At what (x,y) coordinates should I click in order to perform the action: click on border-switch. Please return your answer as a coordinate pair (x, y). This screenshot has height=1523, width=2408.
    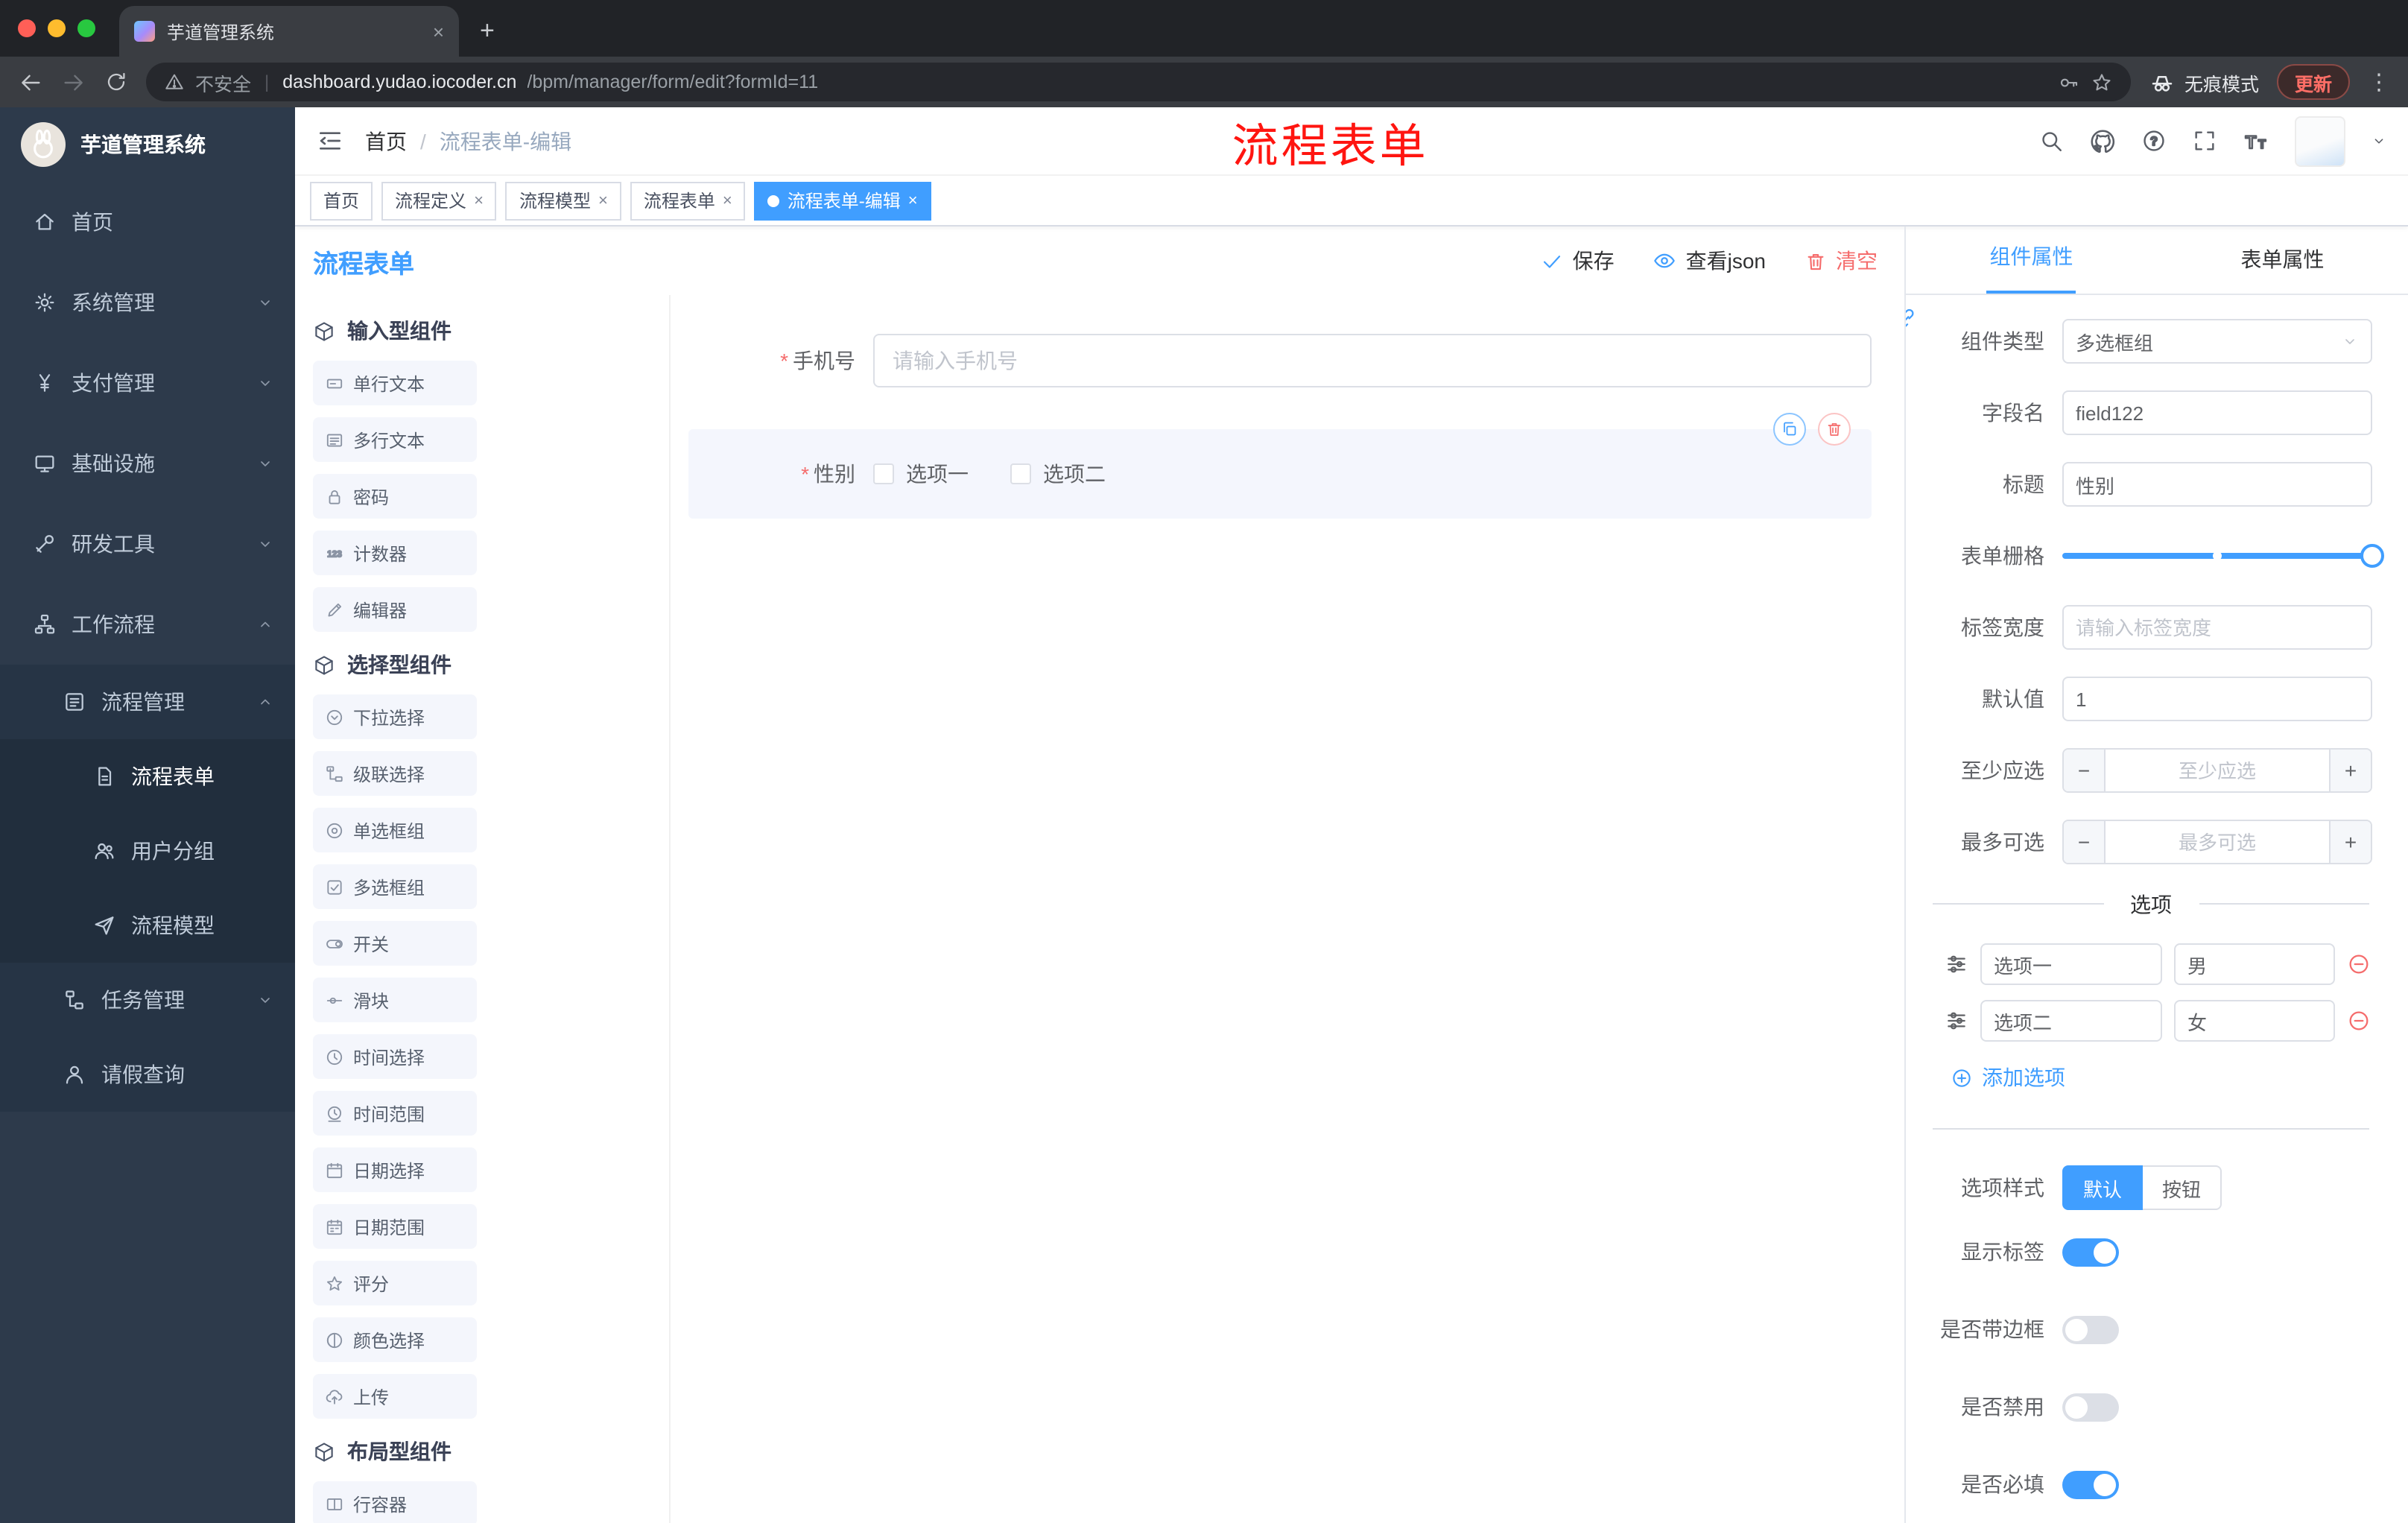
    Looking at the image, I should click on (2090, 1329).